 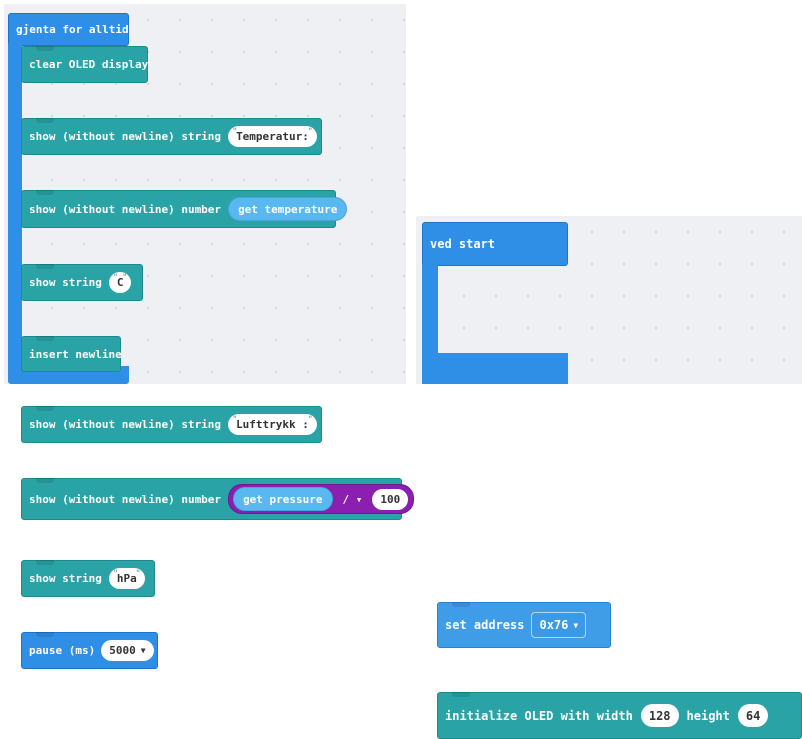 I want to click on on-start-footer, so click(x=495, y=368).